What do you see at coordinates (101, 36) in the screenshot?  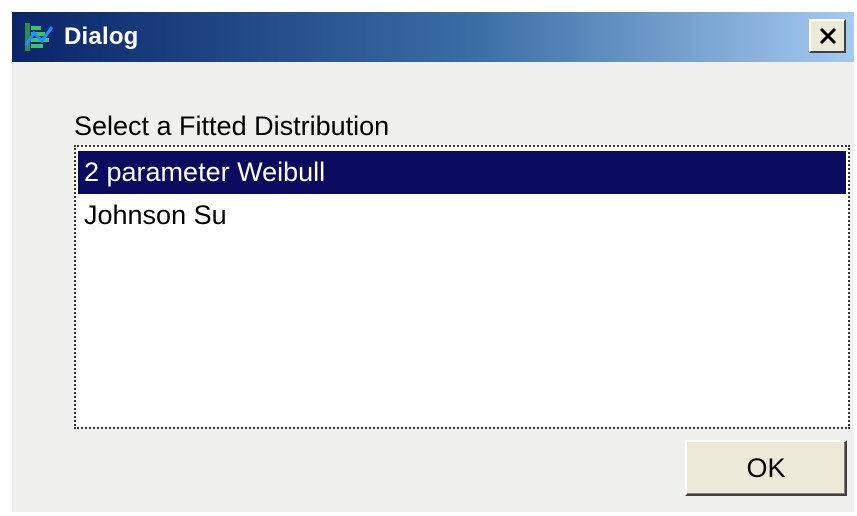 I see `window-title: Dialog` at bounding box center [101, 36].